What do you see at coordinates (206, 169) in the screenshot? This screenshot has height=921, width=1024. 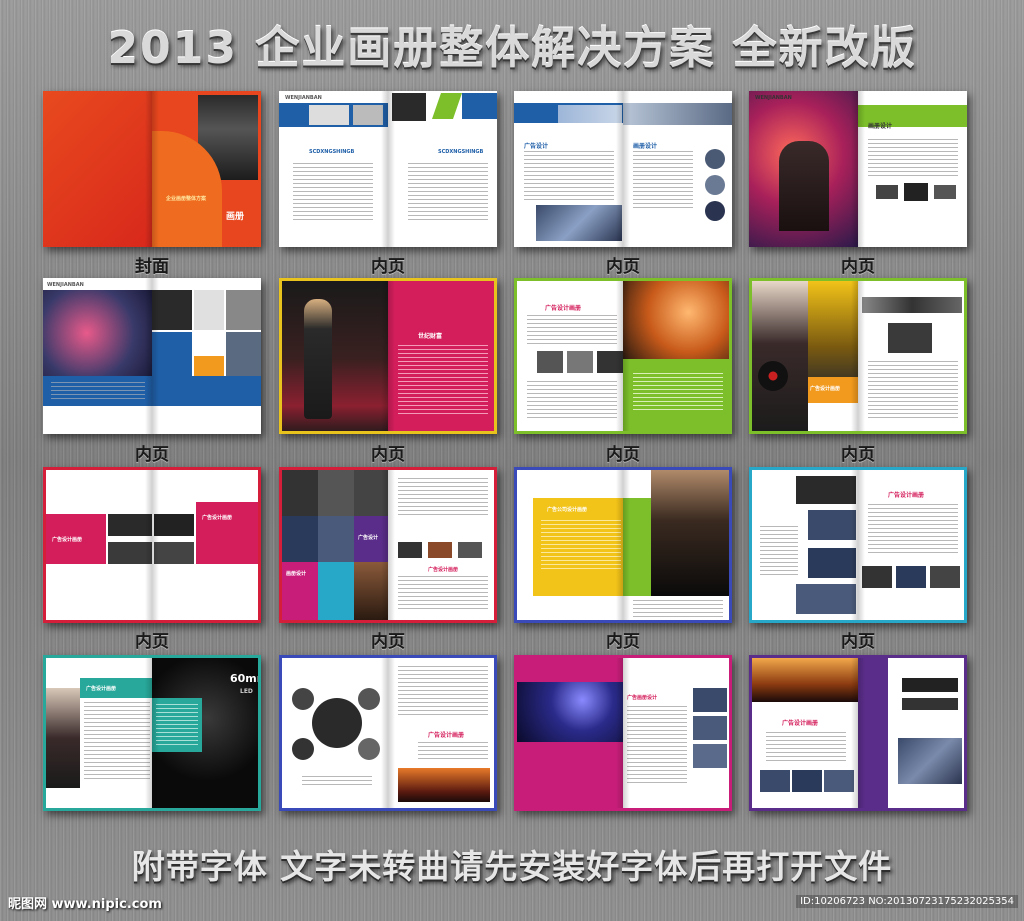 I see `page-right: 画册 企业画册整体方案` at bounding box center [206, 169].